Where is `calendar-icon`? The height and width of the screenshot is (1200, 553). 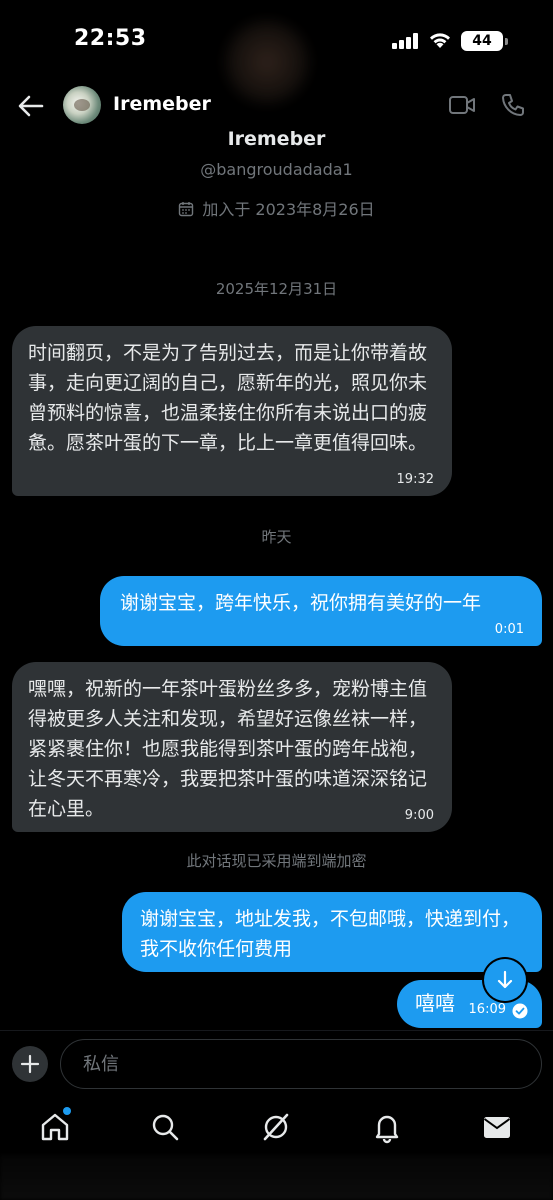
calendar-icon is located at coordinates (186, 209).